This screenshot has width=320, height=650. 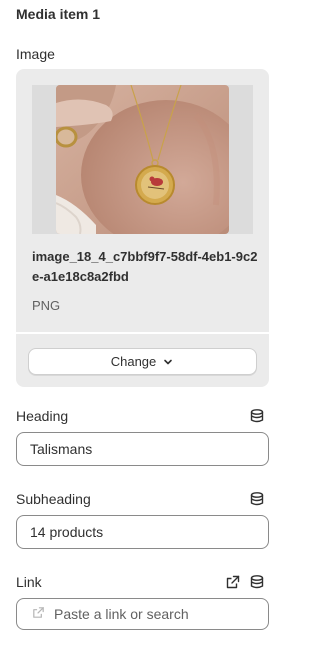 I want to click on image-thumbnail, so click(x=142, y=159).